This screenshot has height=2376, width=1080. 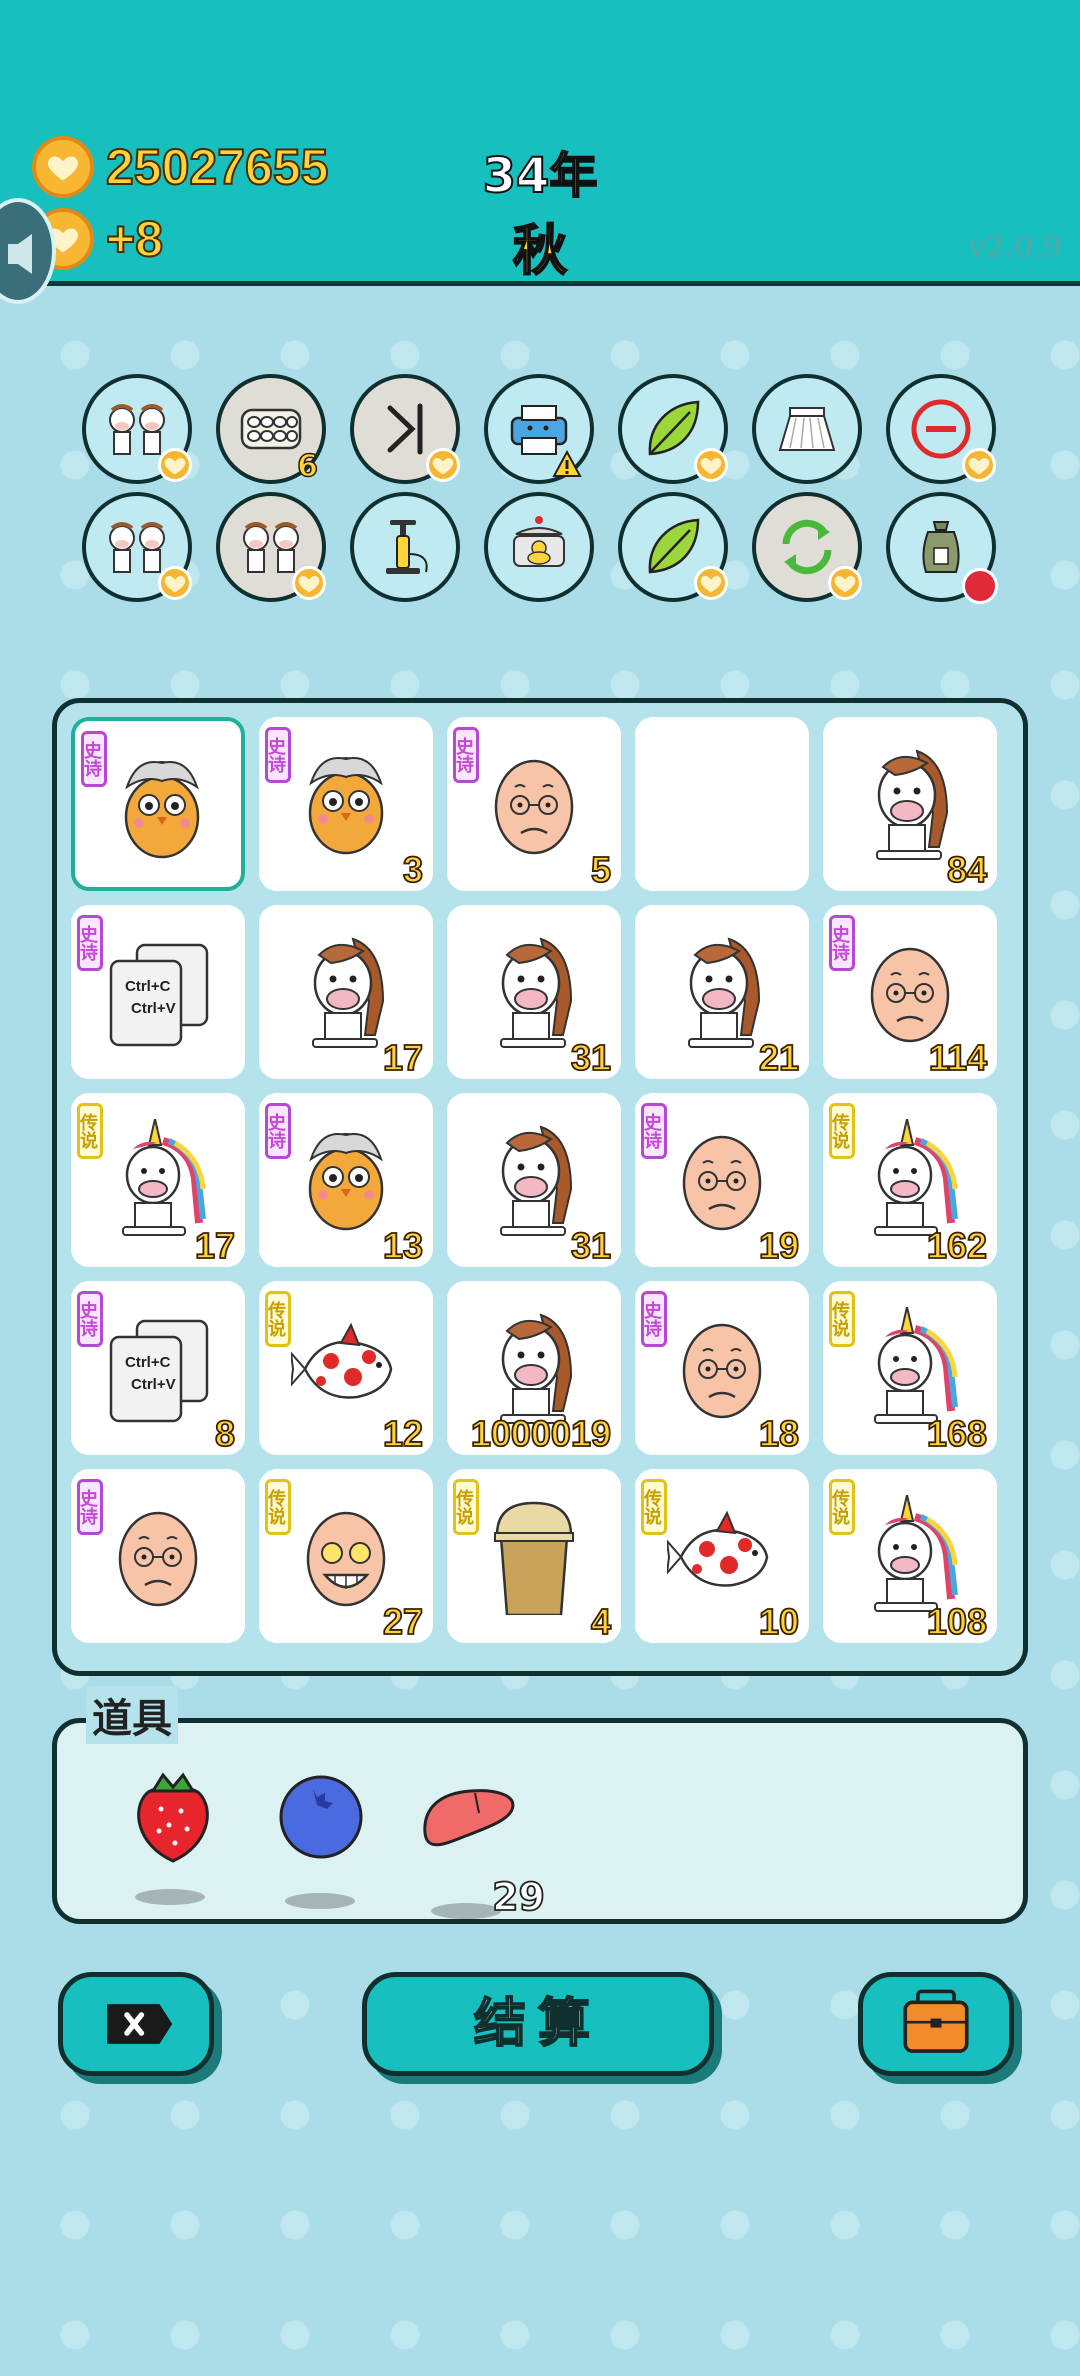 I want to click on board-cell, so click(x=722, y=804).